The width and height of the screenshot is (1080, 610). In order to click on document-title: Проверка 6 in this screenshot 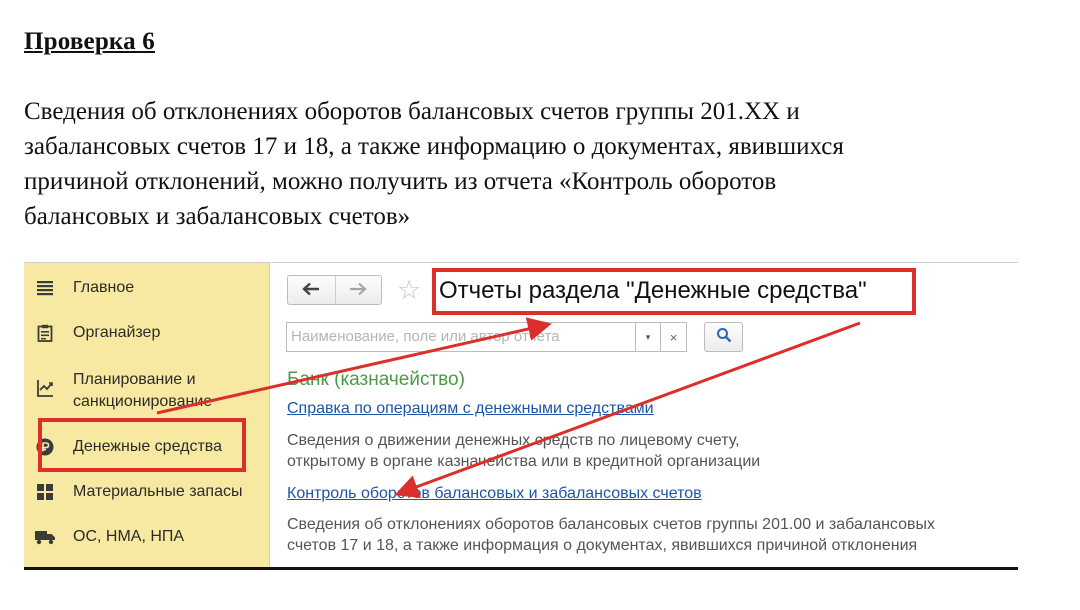, I will do `click(90, 41)`.